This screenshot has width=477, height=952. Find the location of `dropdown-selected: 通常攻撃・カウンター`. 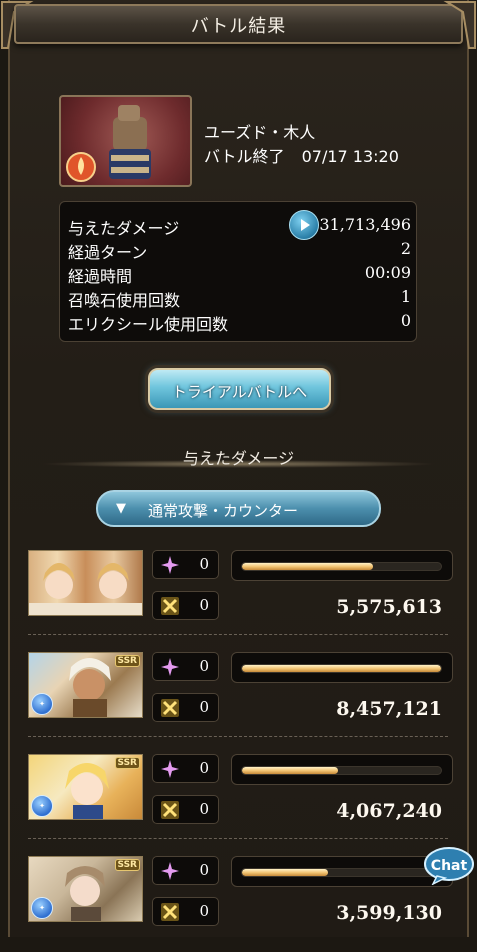

dropdown-selected: 通常攻撃・カウンター is located at coordinates (223, 511).